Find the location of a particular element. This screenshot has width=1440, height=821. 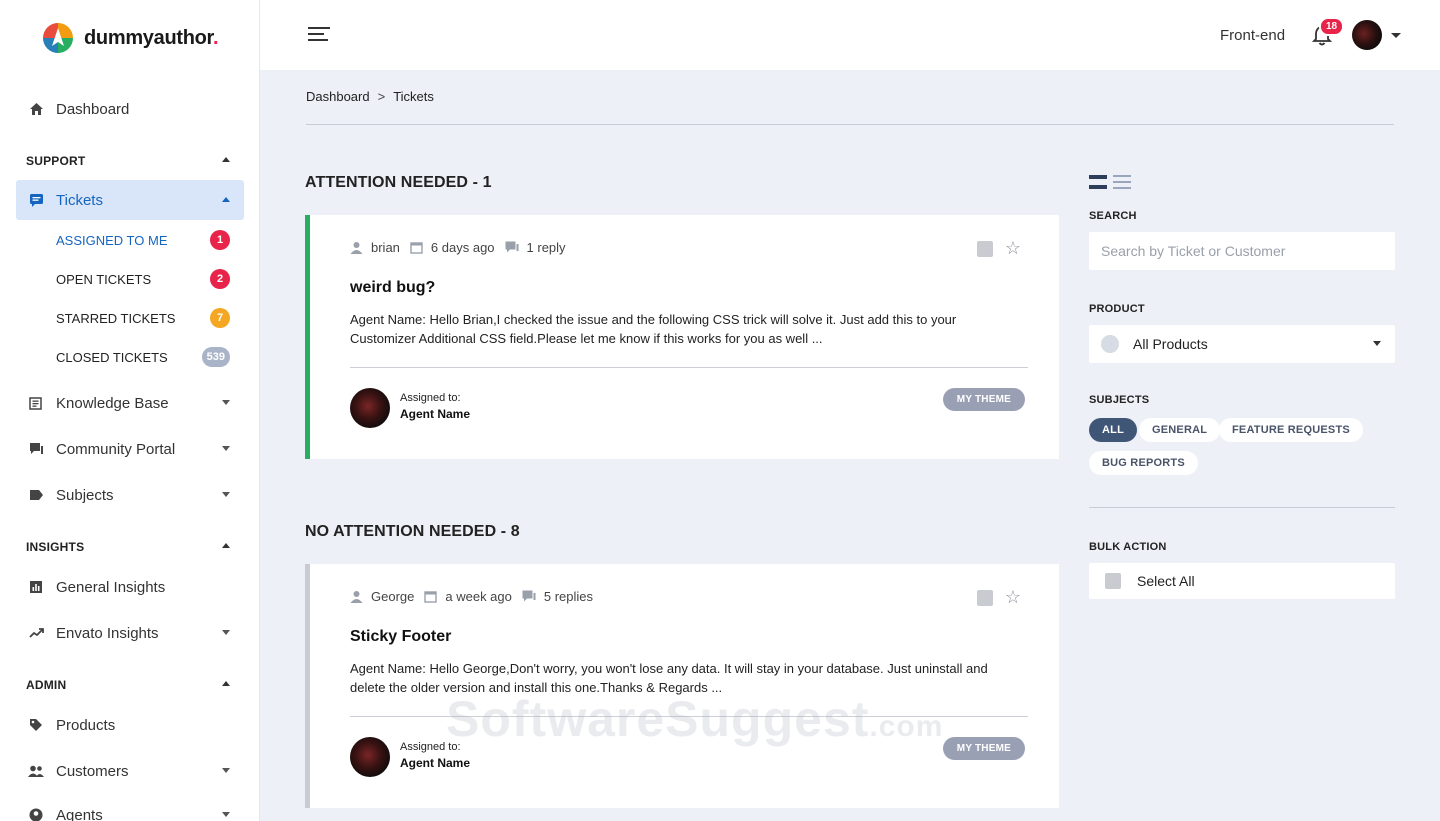

sidebar-item-products: Products is located at coordinates (130, 725).